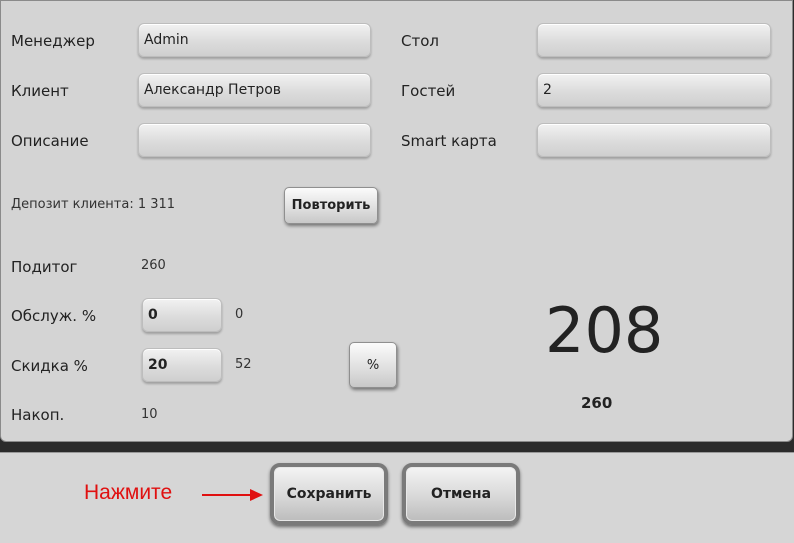 This screenshot has width=794, height=543. Describe the element at coordinates (153, 265) in the screenshot. I see `subtotal-value: 260` at that location.